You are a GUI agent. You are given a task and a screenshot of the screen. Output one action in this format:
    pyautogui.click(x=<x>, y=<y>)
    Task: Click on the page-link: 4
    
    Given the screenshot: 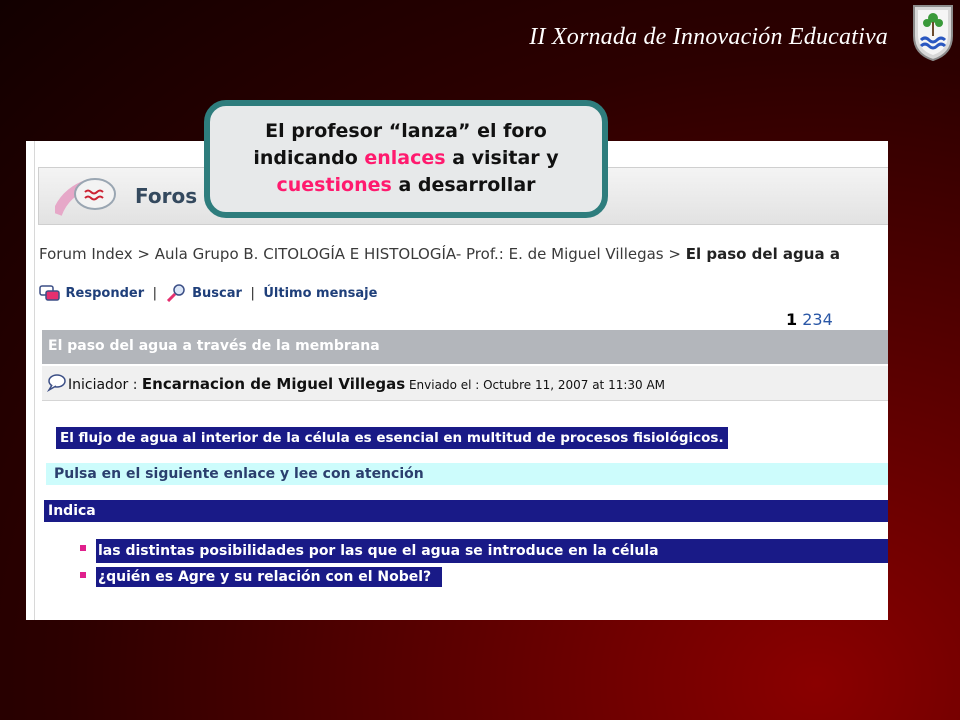 What is the action you would take?
    pyautogui.click(x=828, y=319)
    